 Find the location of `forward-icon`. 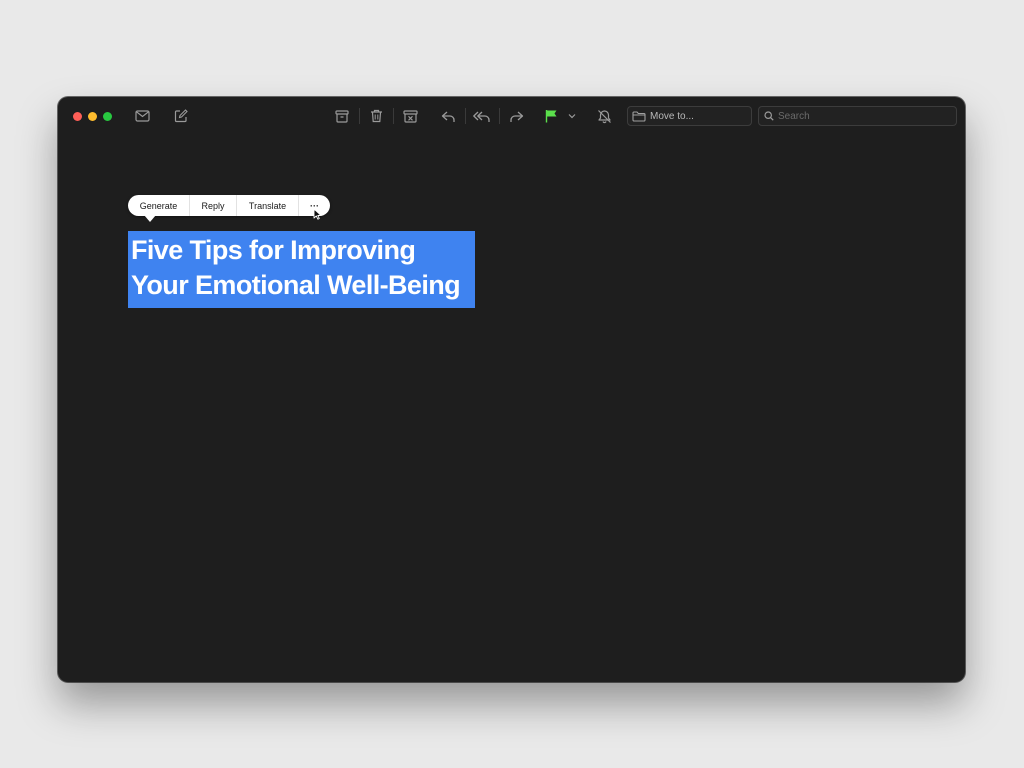

forward-icon is located at coordinates (516, 116).